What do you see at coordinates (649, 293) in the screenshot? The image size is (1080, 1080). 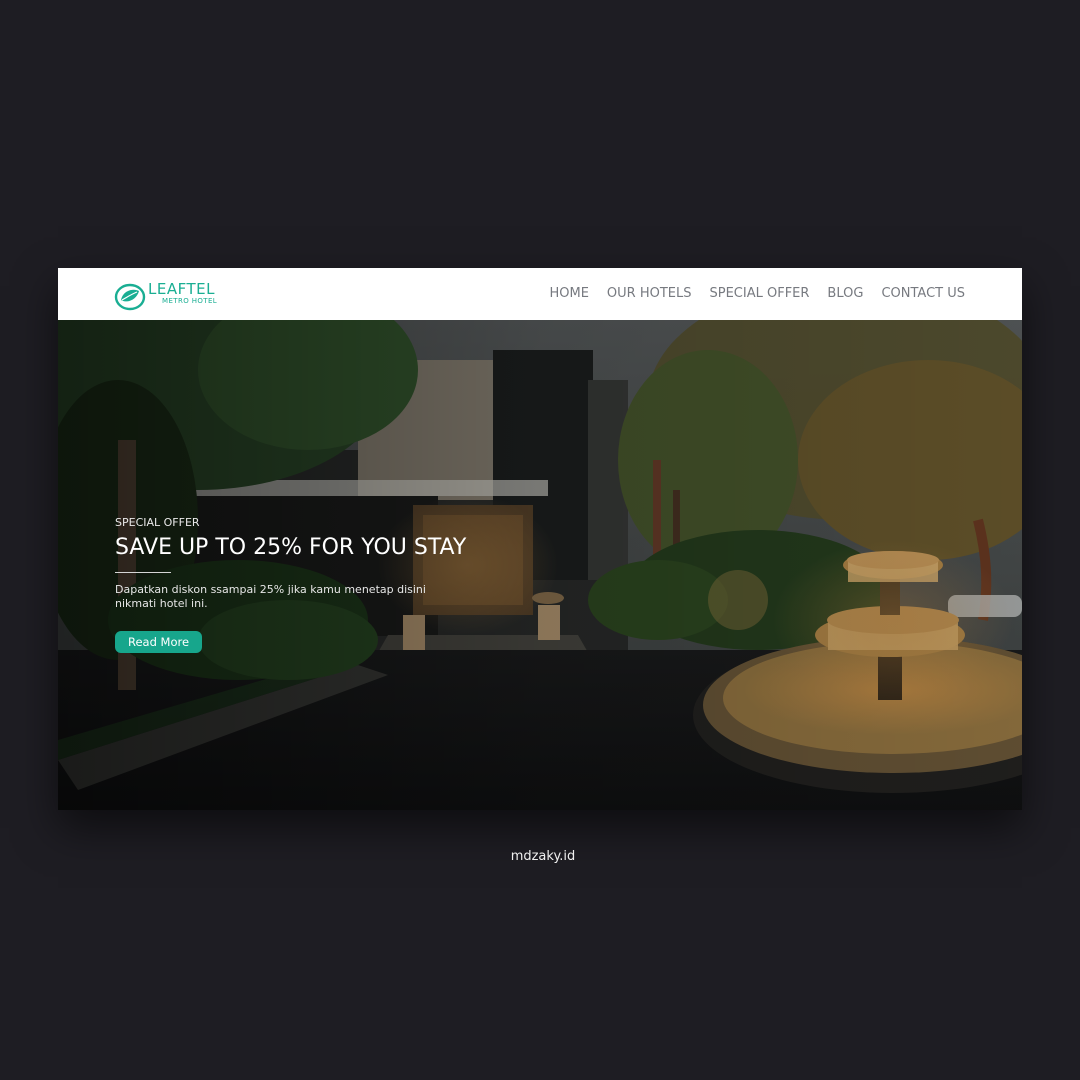 I see `nav-item-our-hotels: OUR HOTELS` at bounding box center [649, 293].